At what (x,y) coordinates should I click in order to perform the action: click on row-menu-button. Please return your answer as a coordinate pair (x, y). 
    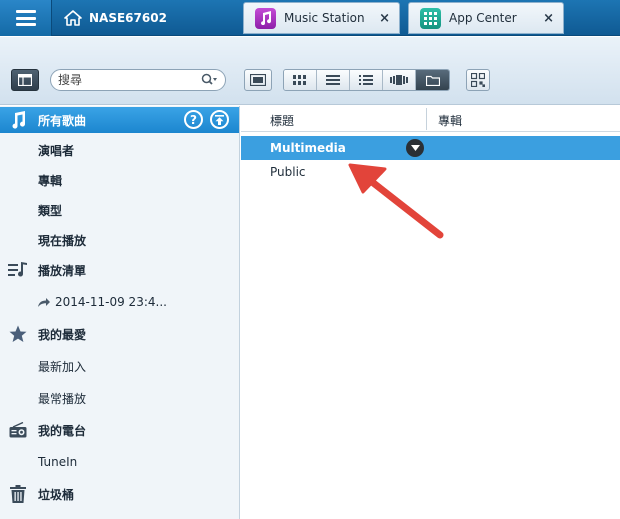
    Looking at the image, I should click on (415, 148).